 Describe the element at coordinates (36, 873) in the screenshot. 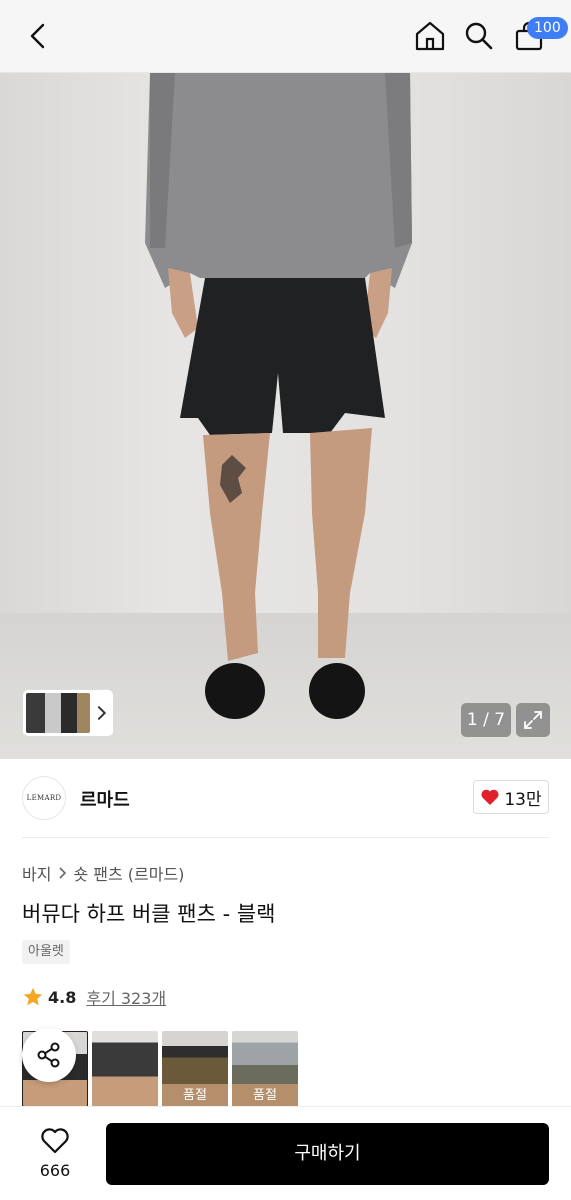

I see `breadcrumb-category: 바지` at that location.